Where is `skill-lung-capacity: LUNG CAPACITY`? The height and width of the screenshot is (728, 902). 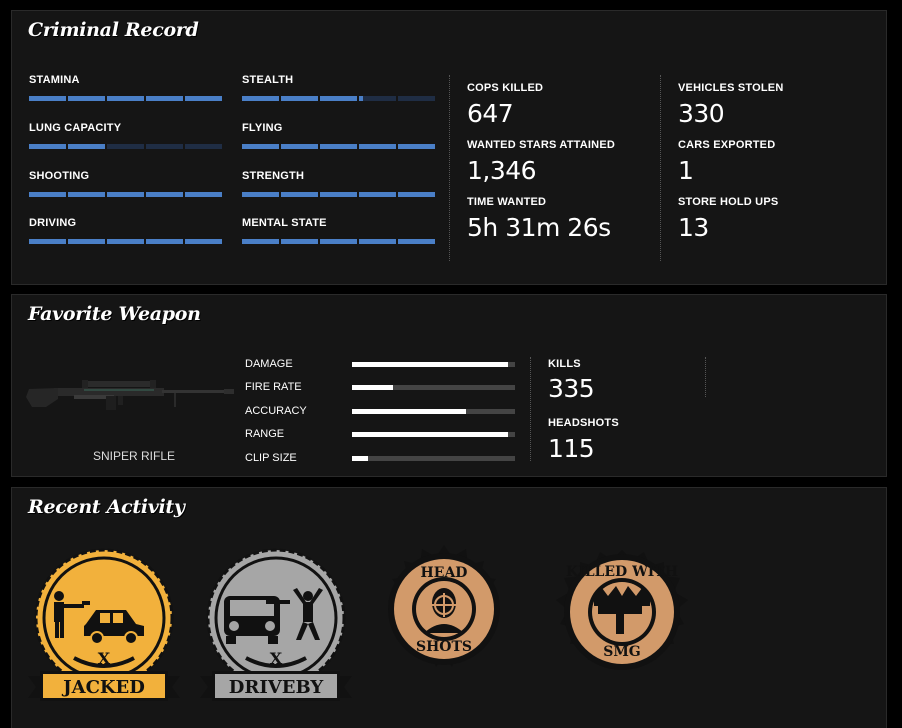 skill-lung-capacity: LUNG CAPACITY is located at coordinates (125, 135).